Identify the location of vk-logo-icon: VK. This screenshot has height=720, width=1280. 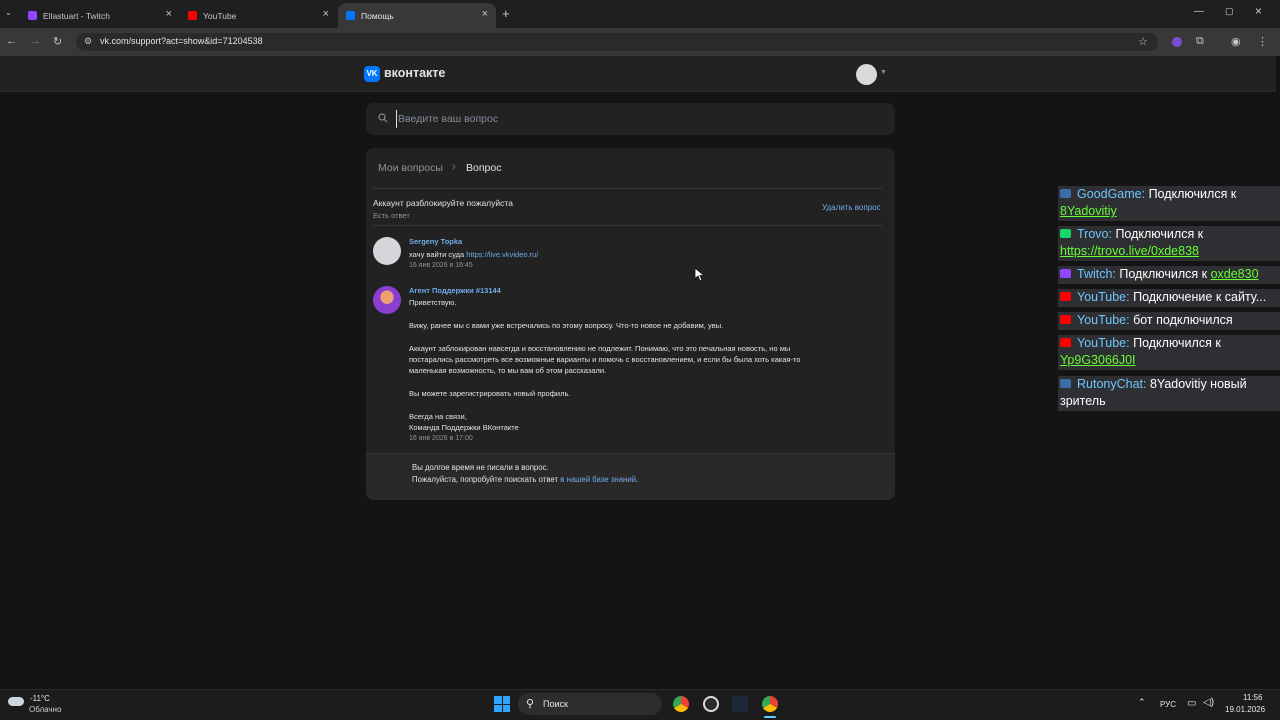
(372, 74).